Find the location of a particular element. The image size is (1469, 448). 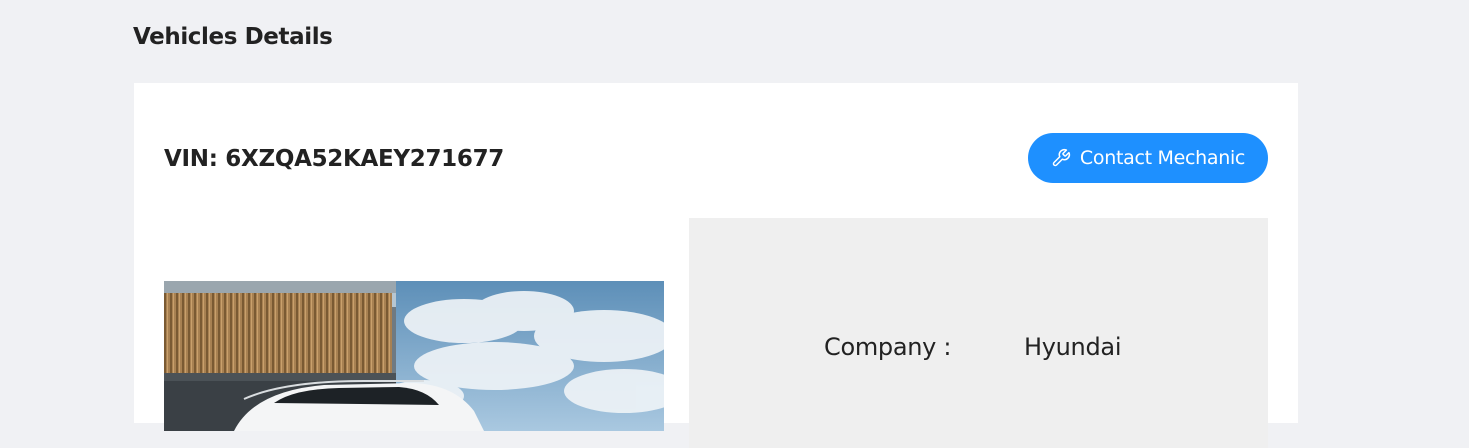

vin-heading: VIN: 6XZQA52KAEY271677 is located at coordinates (334, 159).